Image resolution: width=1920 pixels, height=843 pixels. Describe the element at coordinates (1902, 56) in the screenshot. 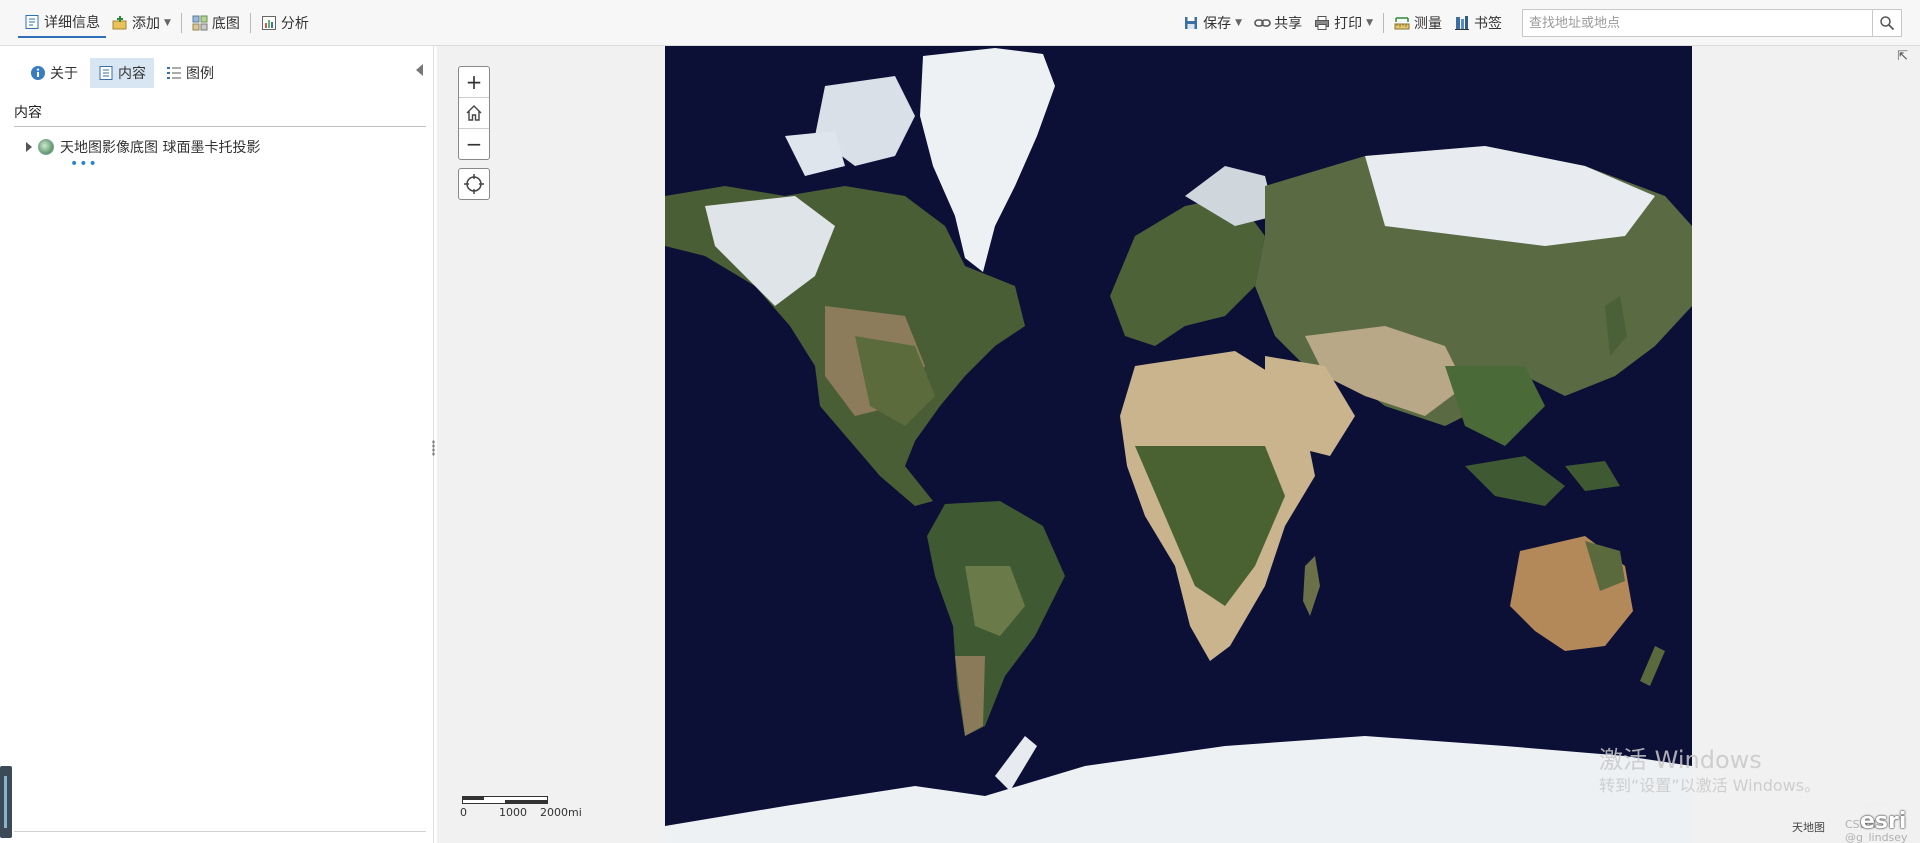

I see `expand-map-icon: ⇱` at that location.